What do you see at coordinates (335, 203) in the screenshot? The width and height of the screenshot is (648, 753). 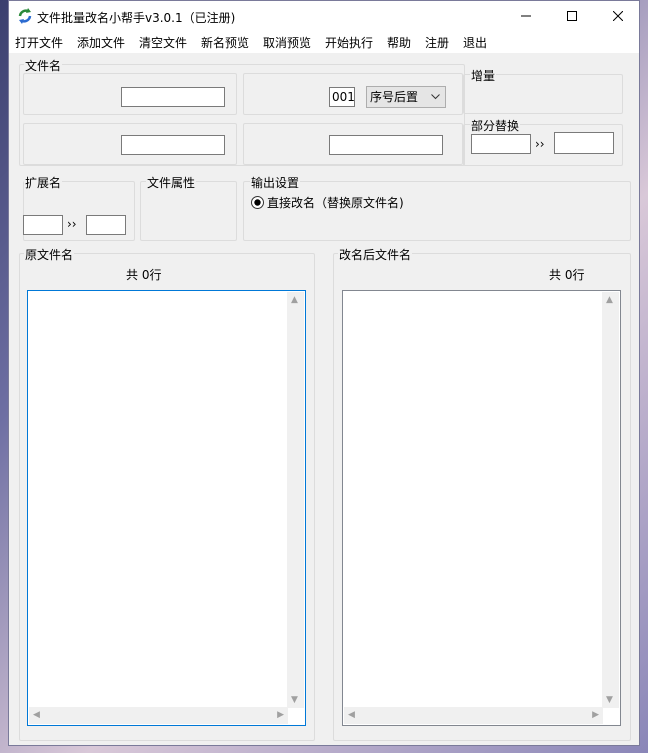 I see `direct-rename-label: 直接改名（替换原文件名)` at bounding box center [335, 203].